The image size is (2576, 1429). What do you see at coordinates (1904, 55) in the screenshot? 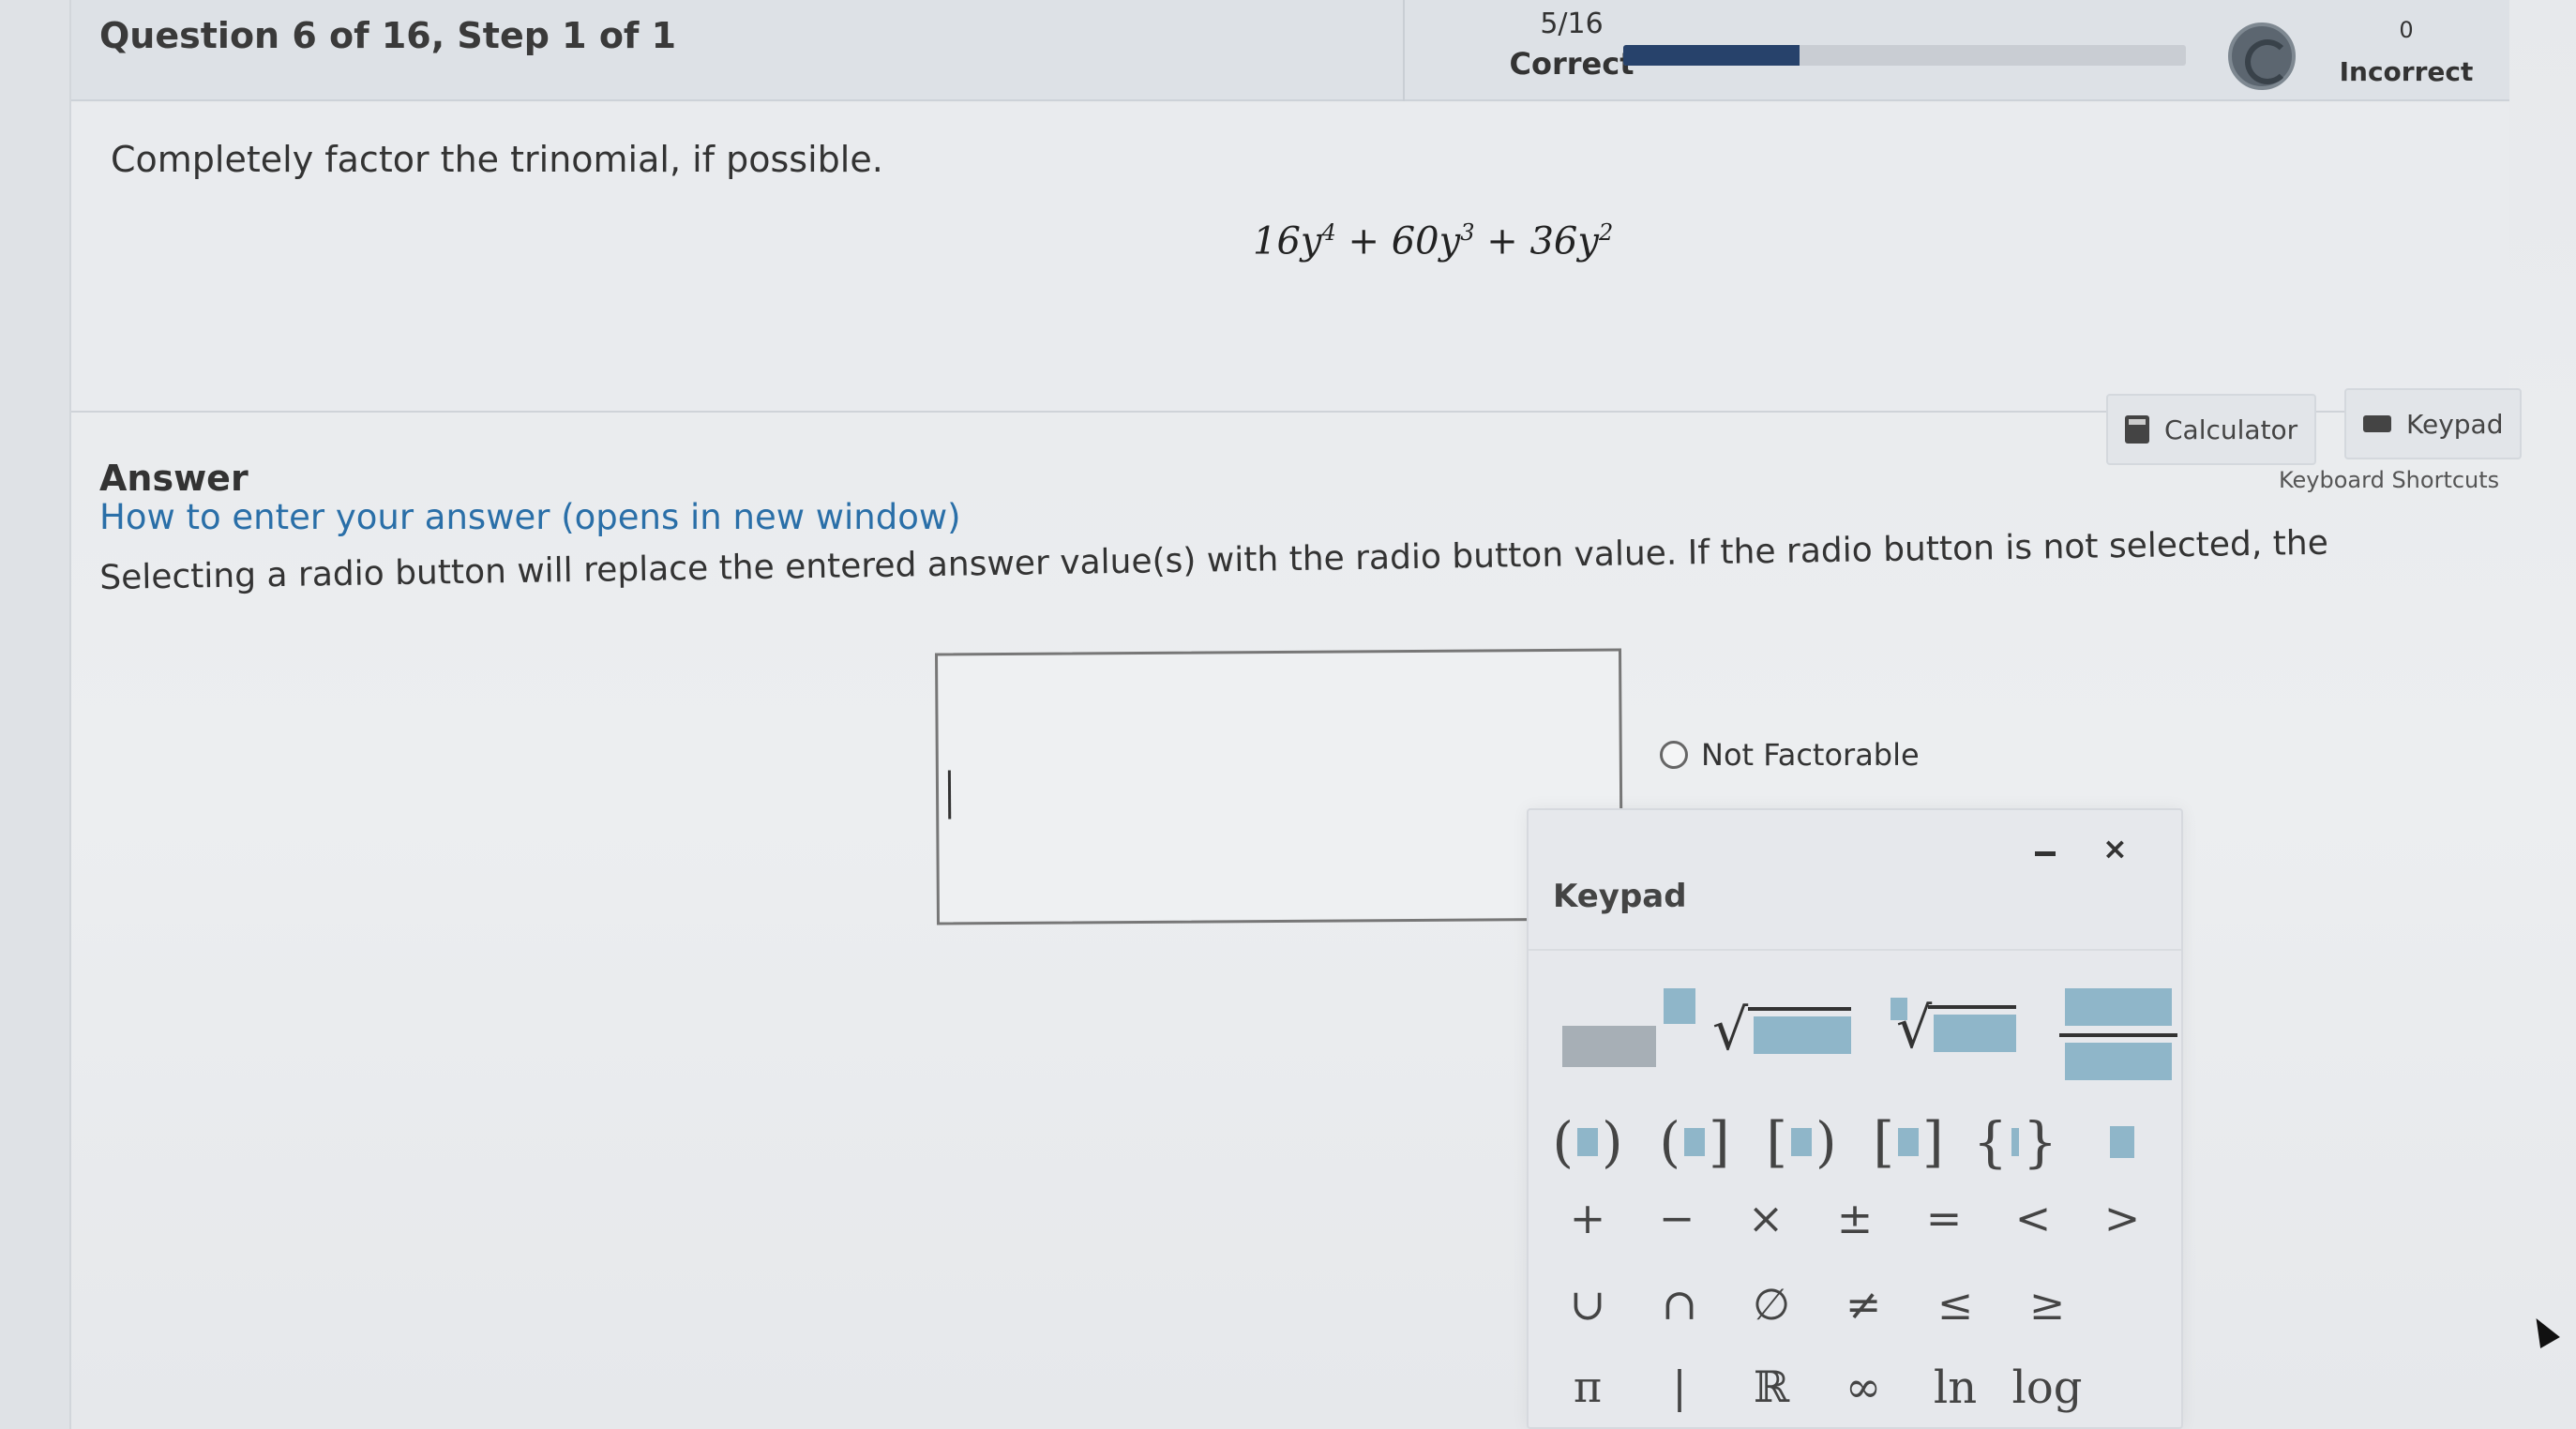
I see `progress-bar` at bounding box center [1904, 55].